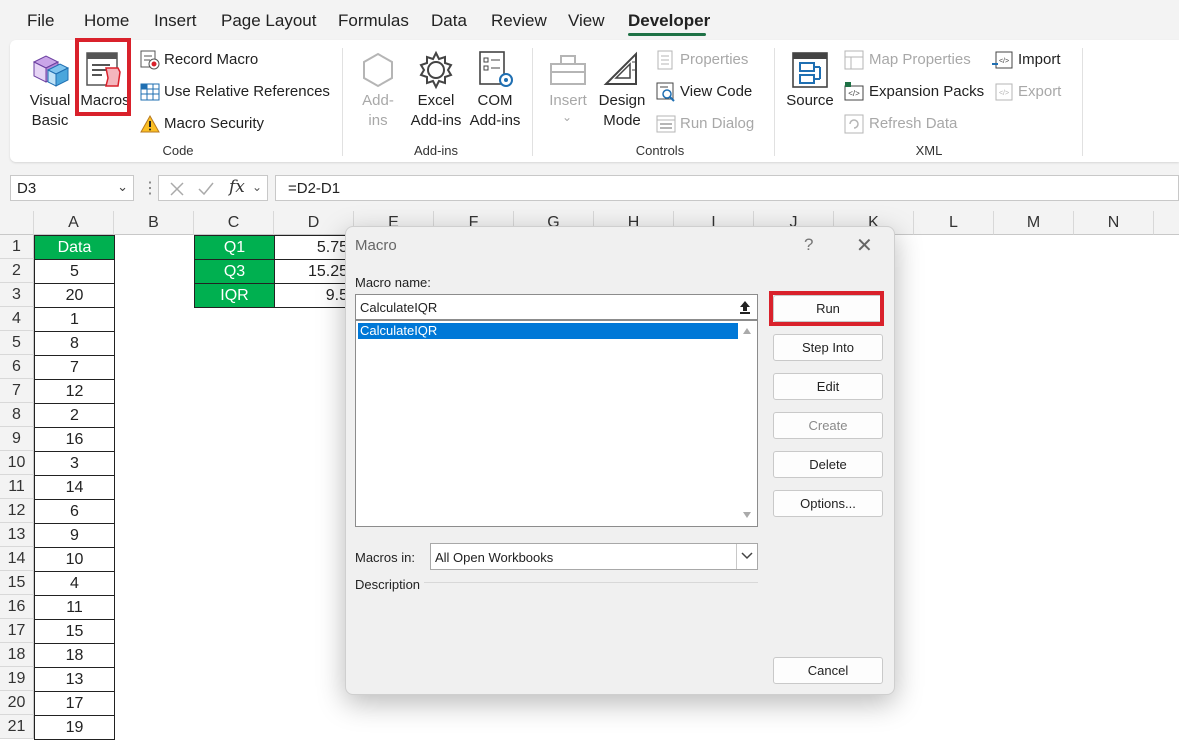 The width and height of the screenshot is (1179, 747). I want to click on dropdown-button, so click(746, 556).